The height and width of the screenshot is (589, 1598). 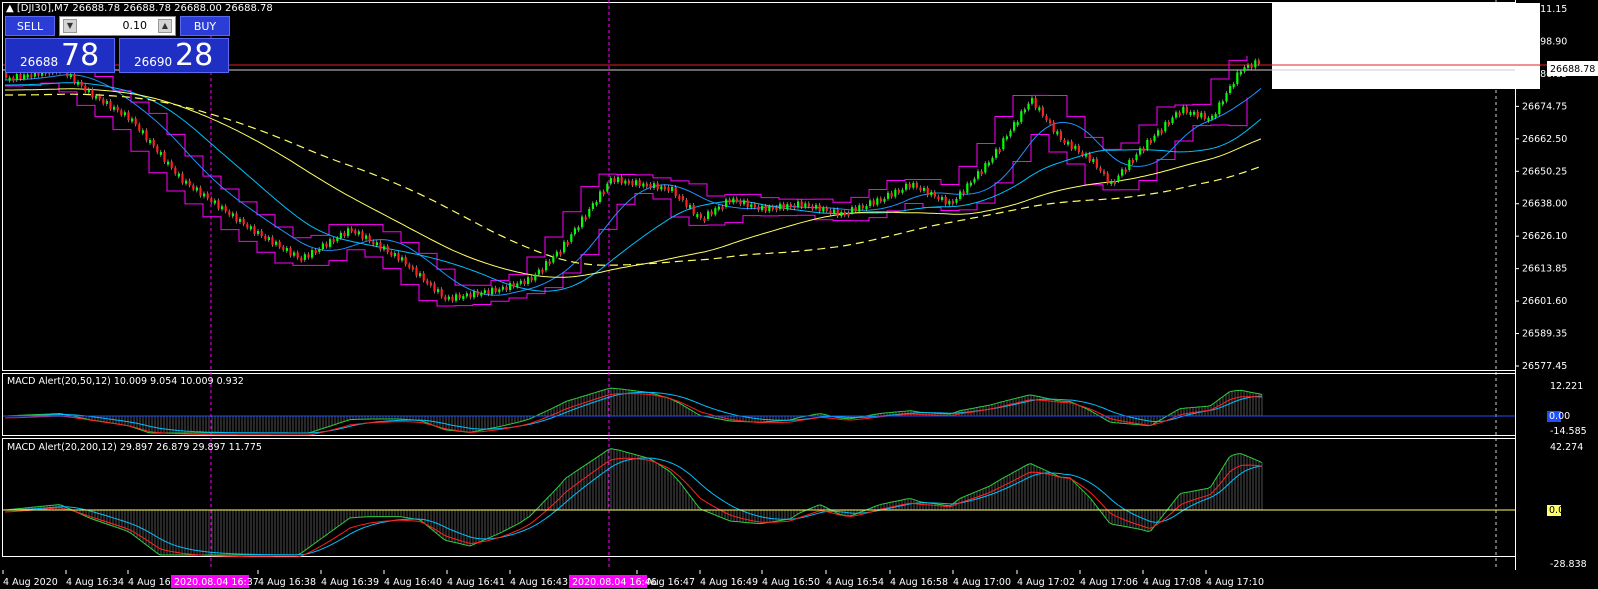 What do you see at coordinates (1046, 582) in the screenshot?
I see `time-axis-label: 4 Aug 17:02` at bounding box center [1046, 582].